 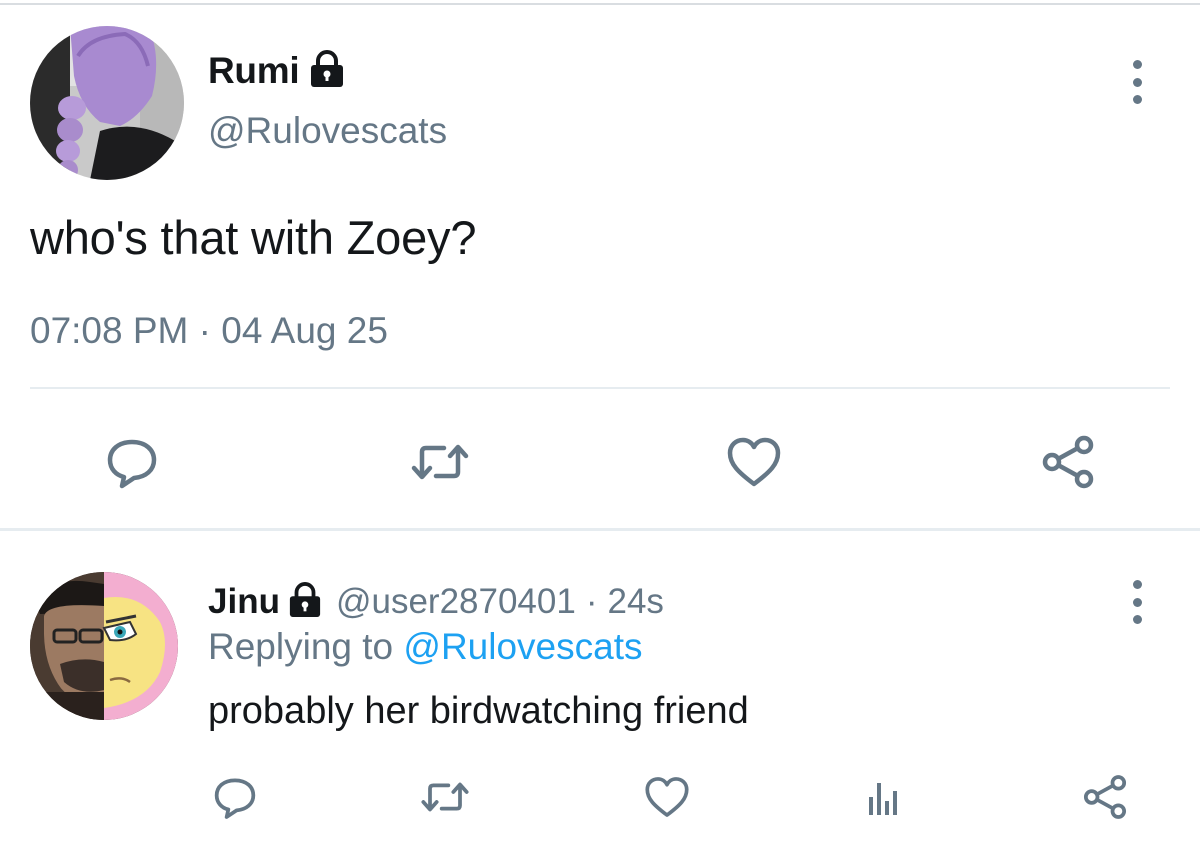 What do you see at coordinates (478, 711) in the screenshot?
I see `reply-tweet-text: probably her birdwatching friend` at bounding box center [478, 711].